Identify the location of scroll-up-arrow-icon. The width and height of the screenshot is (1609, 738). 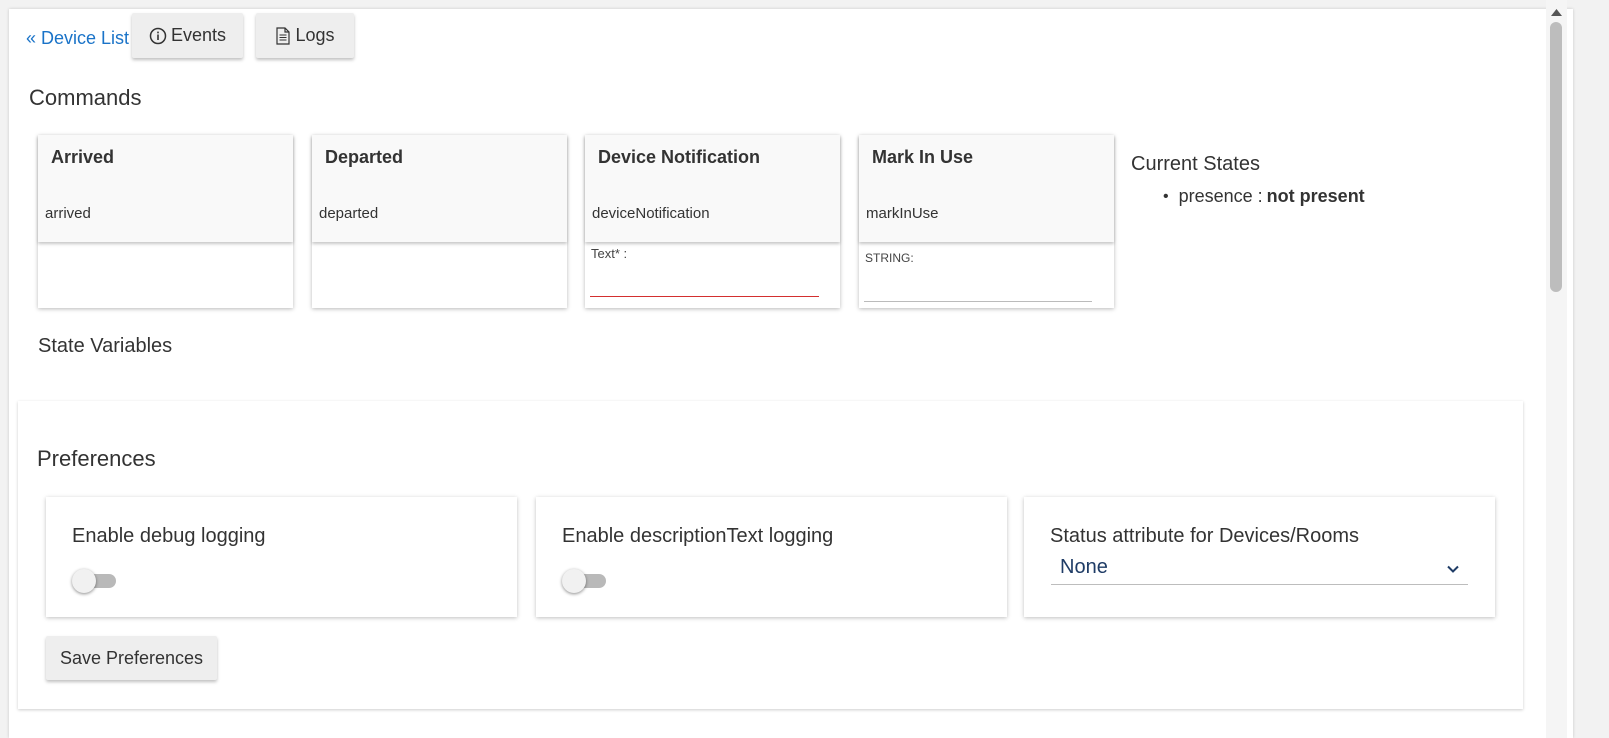
(1556, 12).